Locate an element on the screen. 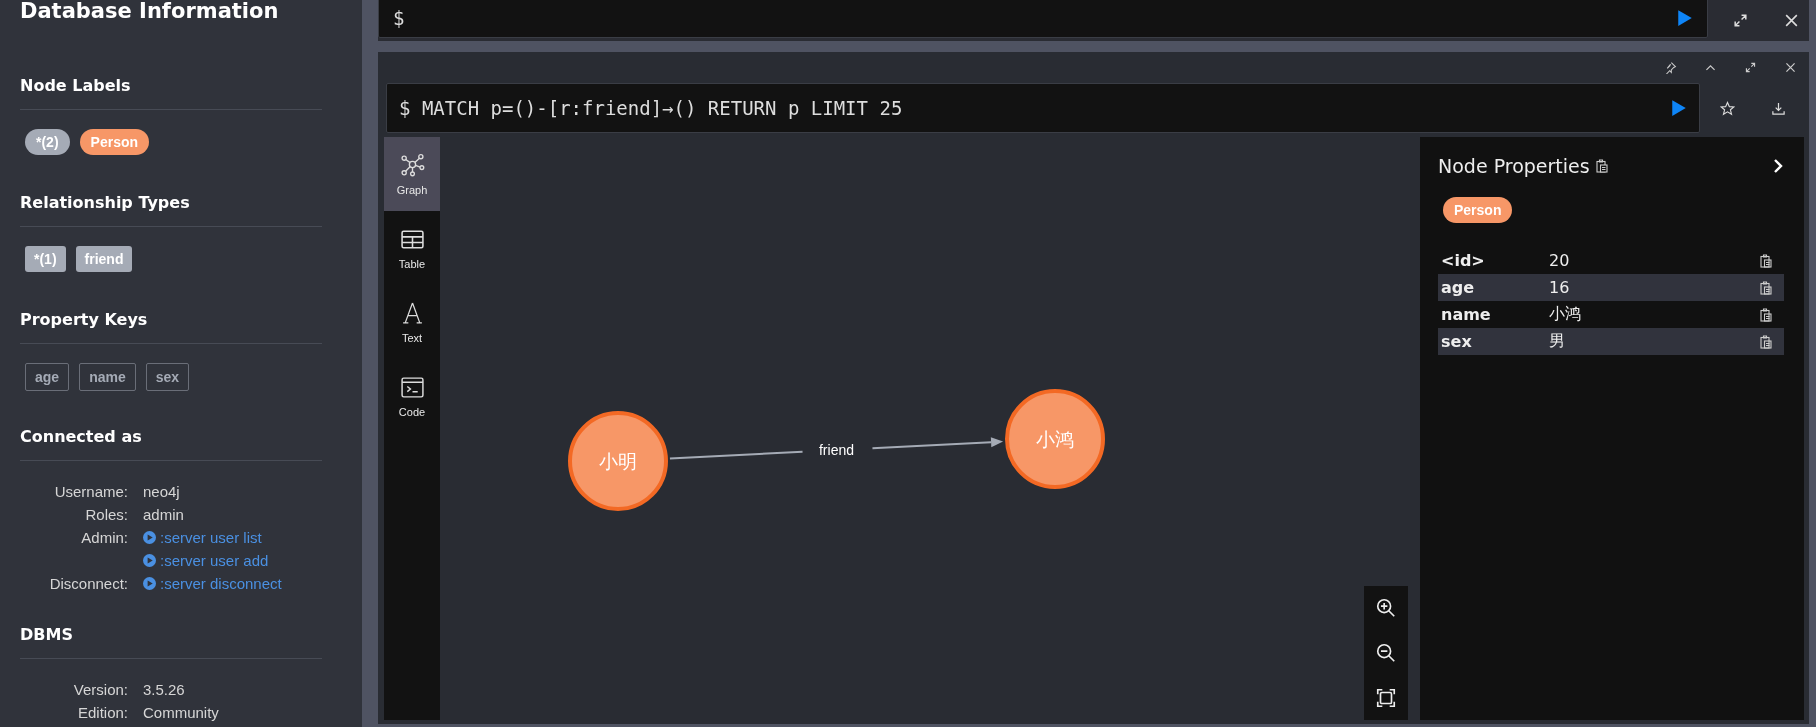 This screenshot has height=727, width=1816. info-label: Username: is located at coordinates (90, 492).